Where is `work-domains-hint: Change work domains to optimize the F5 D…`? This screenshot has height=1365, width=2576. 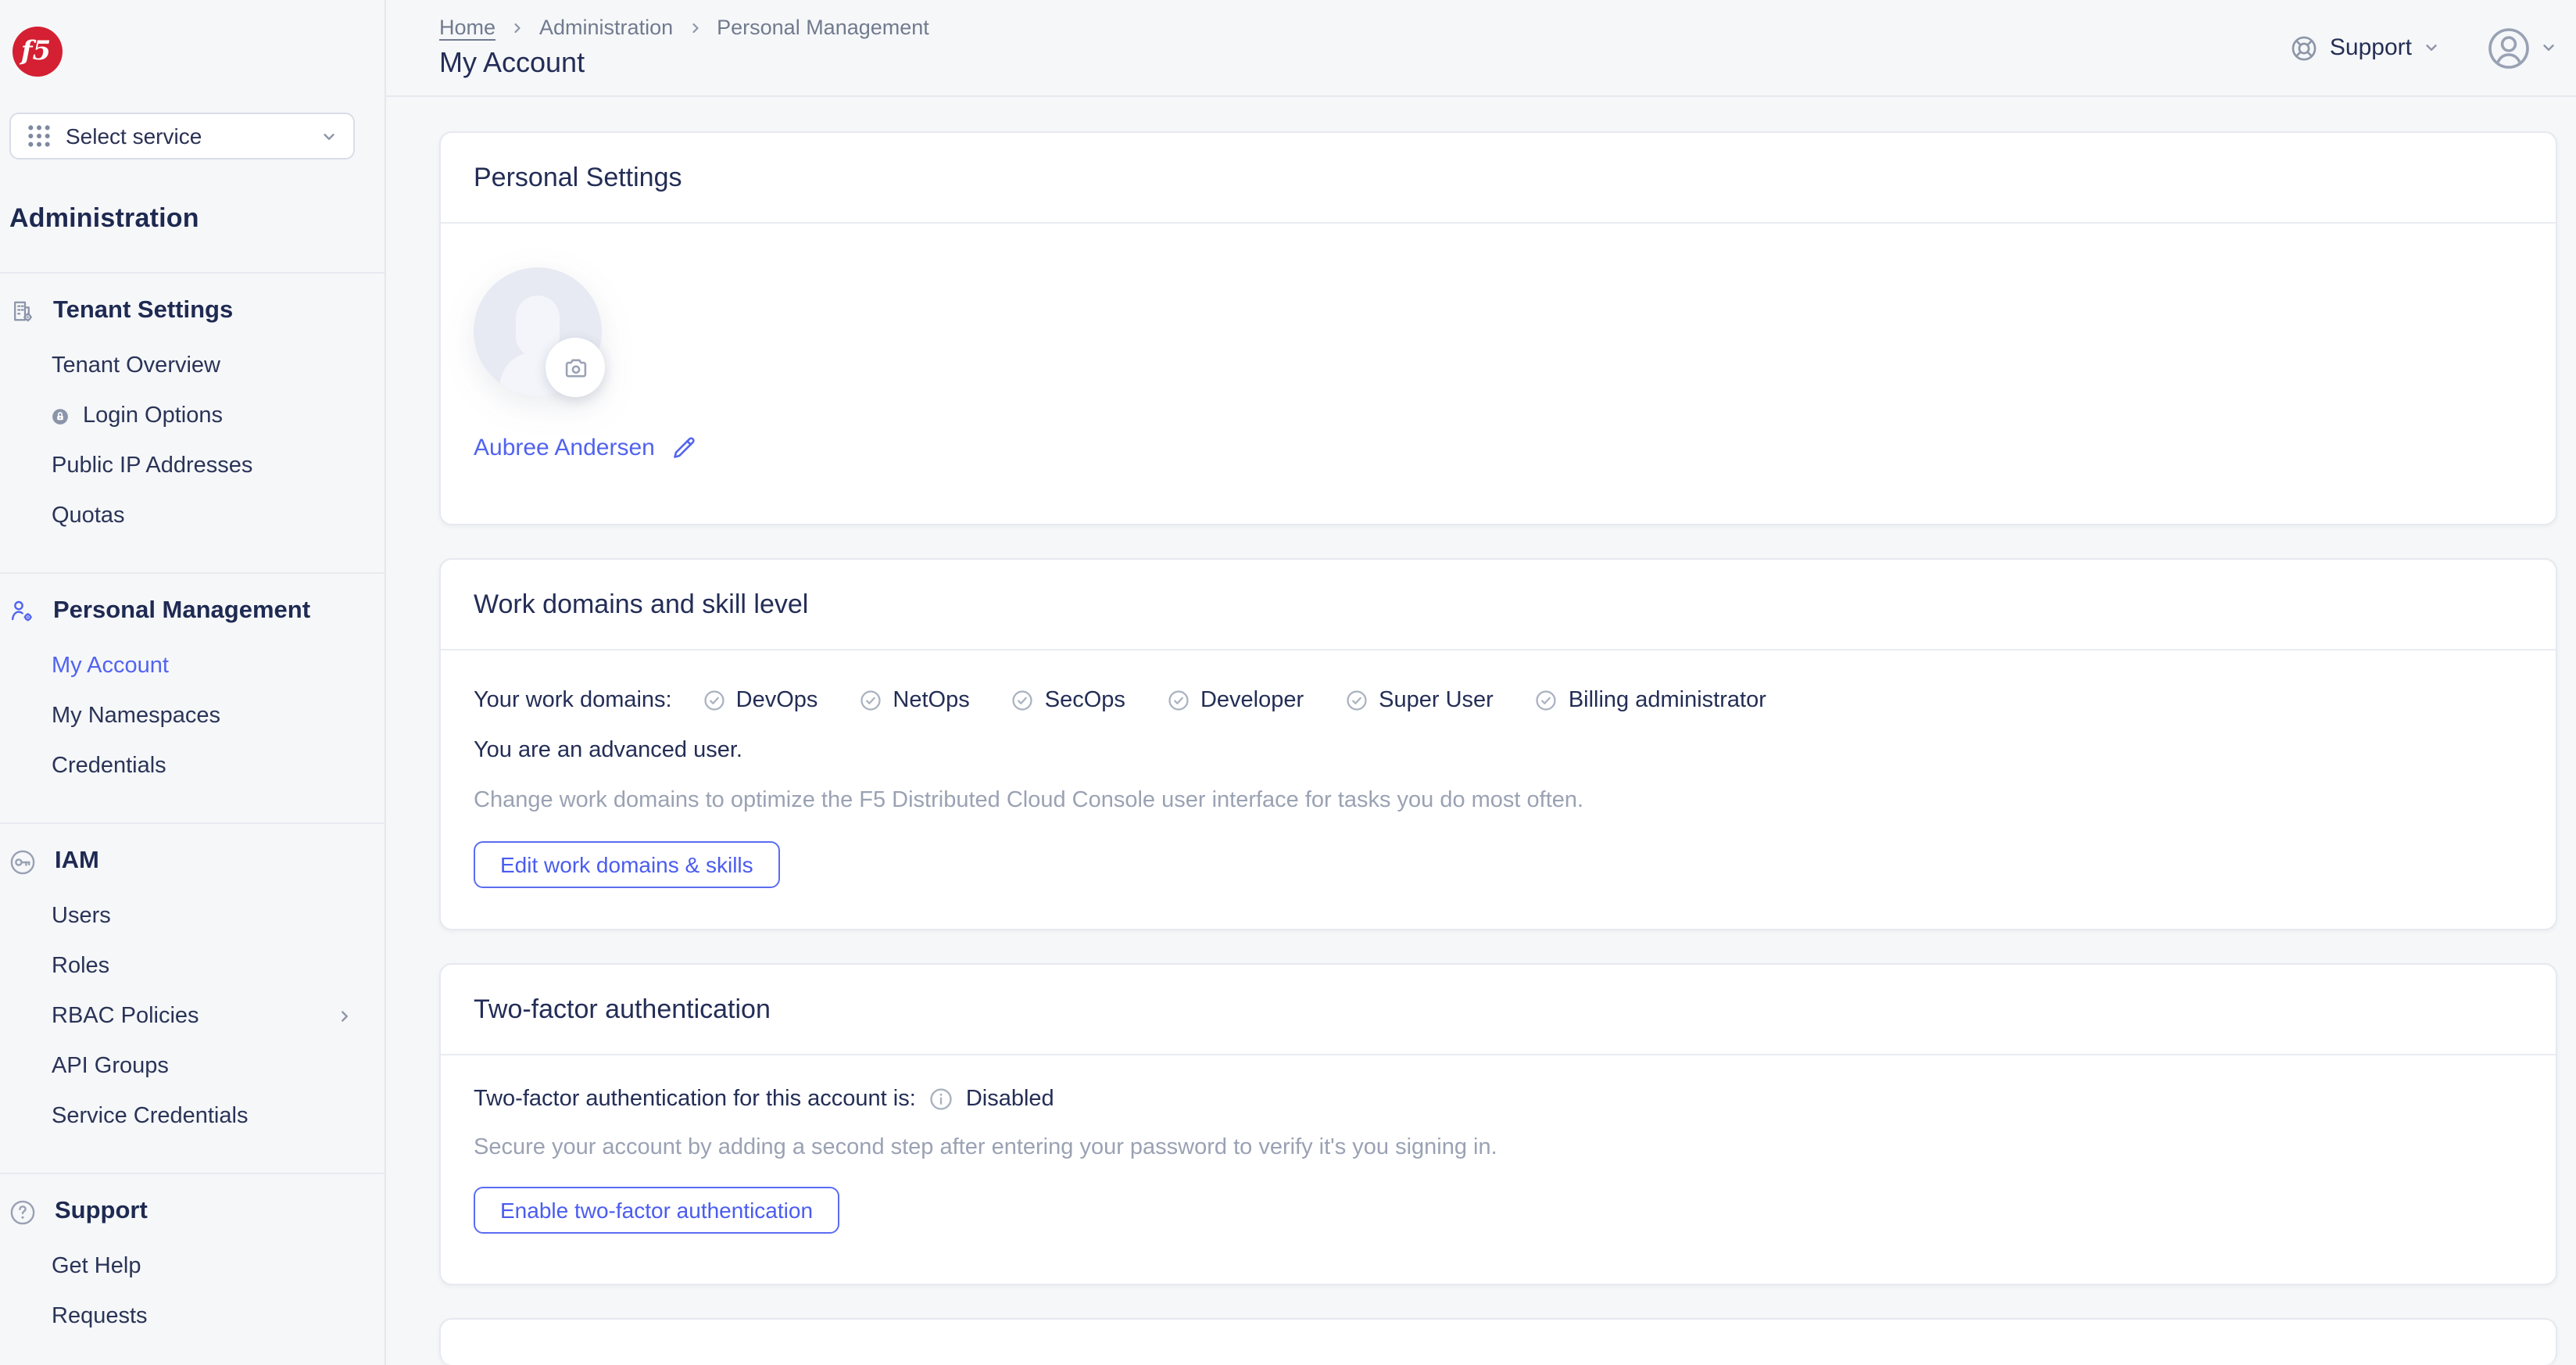 work-domains-hint: Change work domains to optimize the F5 D… is located at coordinates (1029, 801).